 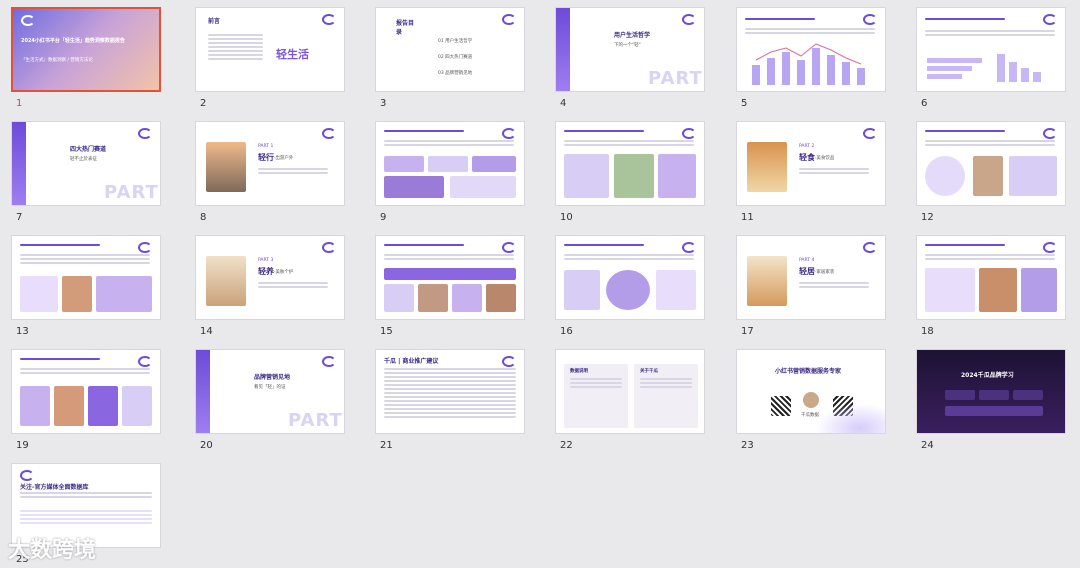 I want to click on slide-title: 关注-官方媒体全面数据库, so click(x=54, y=487).